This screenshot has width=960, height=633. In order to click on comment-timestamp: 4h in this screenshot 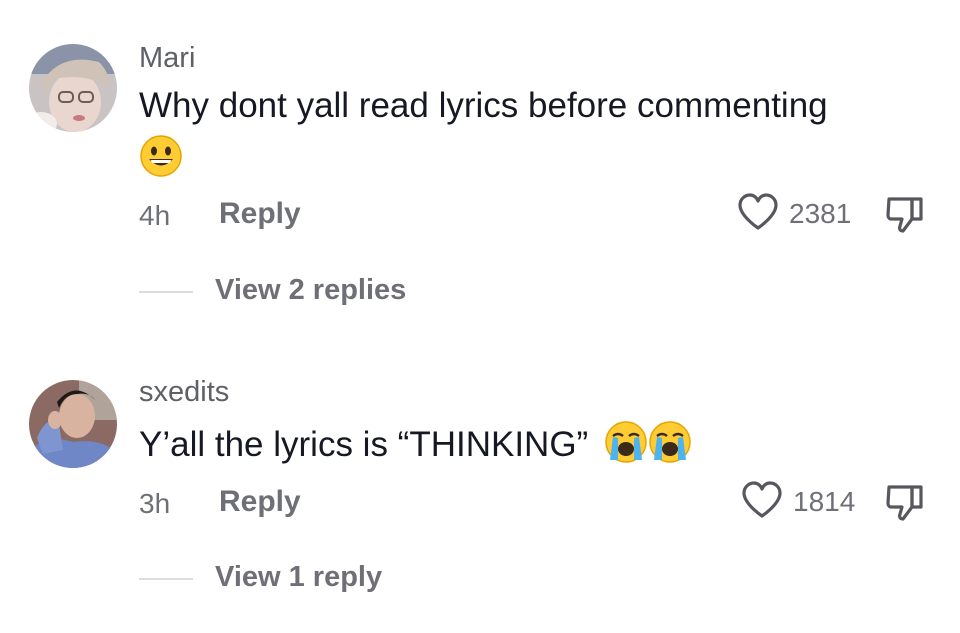, I will do `click(155, 215)`.